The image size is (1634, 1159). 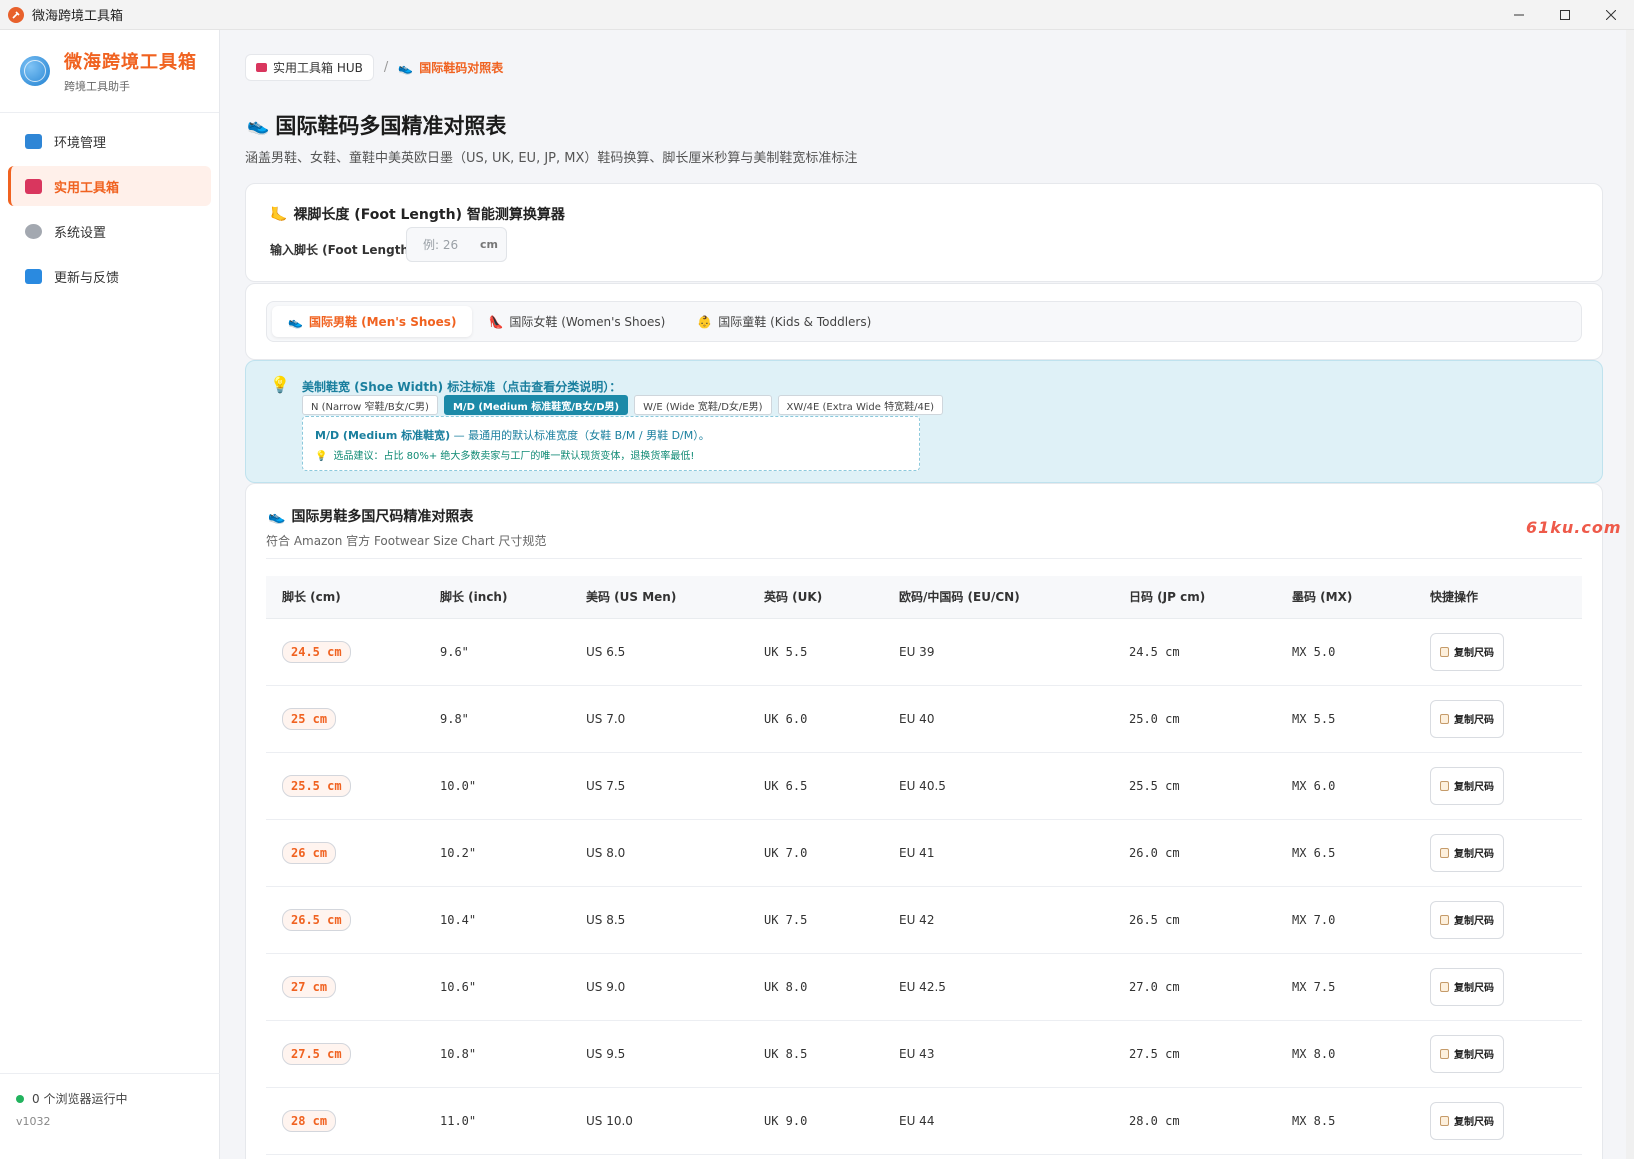 I want to click on table-cell: MX 8.5, so click(x=1345, y=1121).